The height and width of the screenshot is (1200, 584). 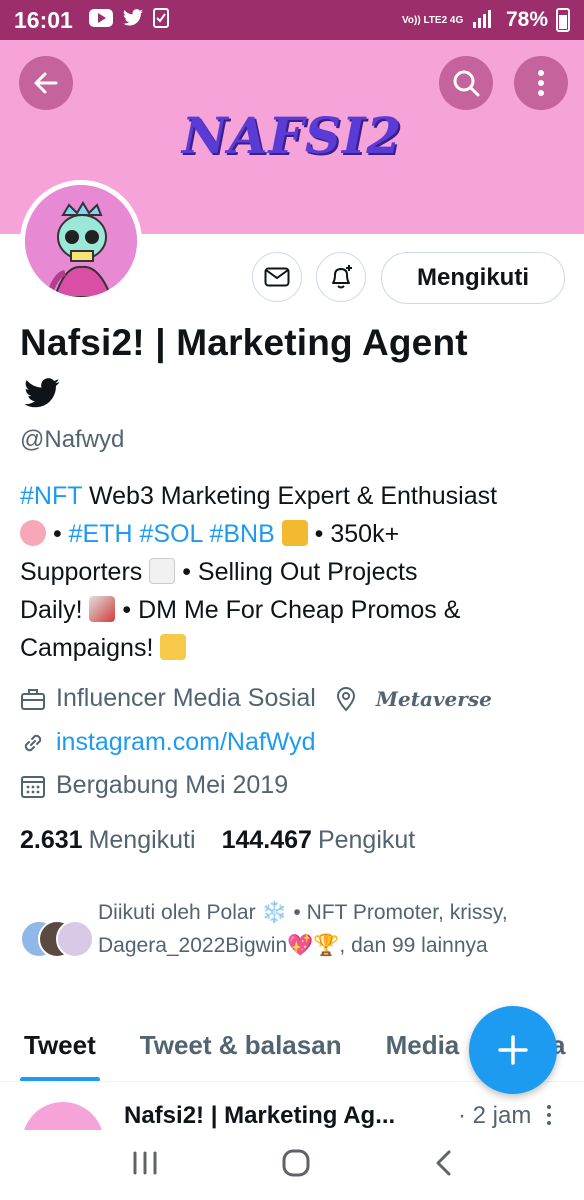 I want to click on compose-tweet-button, so click(x=513, y=1050).